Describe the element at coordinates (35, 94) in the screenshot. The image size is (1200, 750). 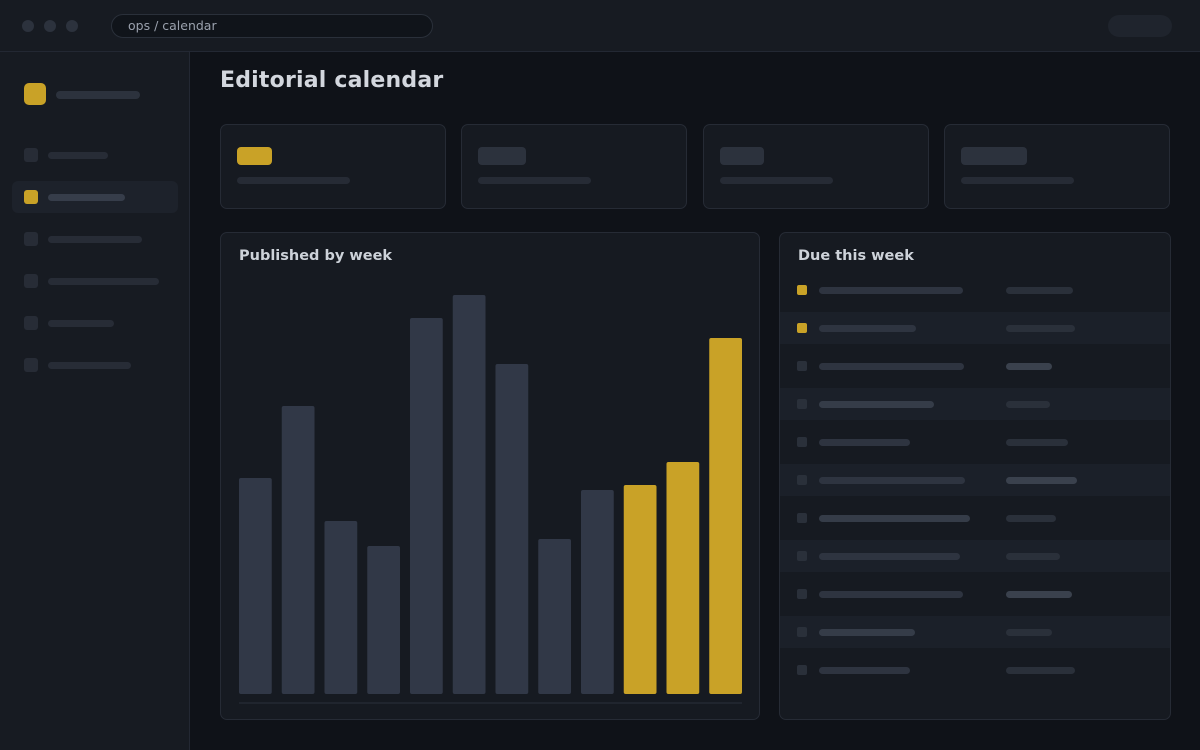
I see `brand-logo` at that location.